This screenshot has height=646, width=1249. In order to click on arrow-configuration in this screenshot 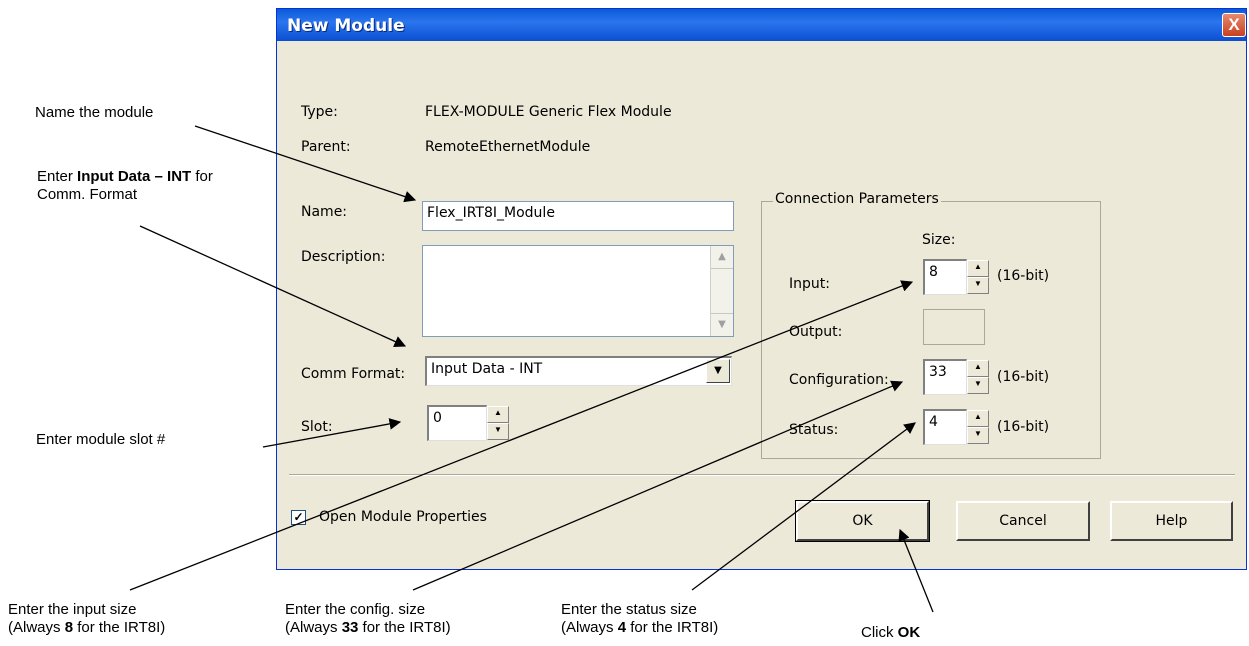, I will do `click(658, 485)`.